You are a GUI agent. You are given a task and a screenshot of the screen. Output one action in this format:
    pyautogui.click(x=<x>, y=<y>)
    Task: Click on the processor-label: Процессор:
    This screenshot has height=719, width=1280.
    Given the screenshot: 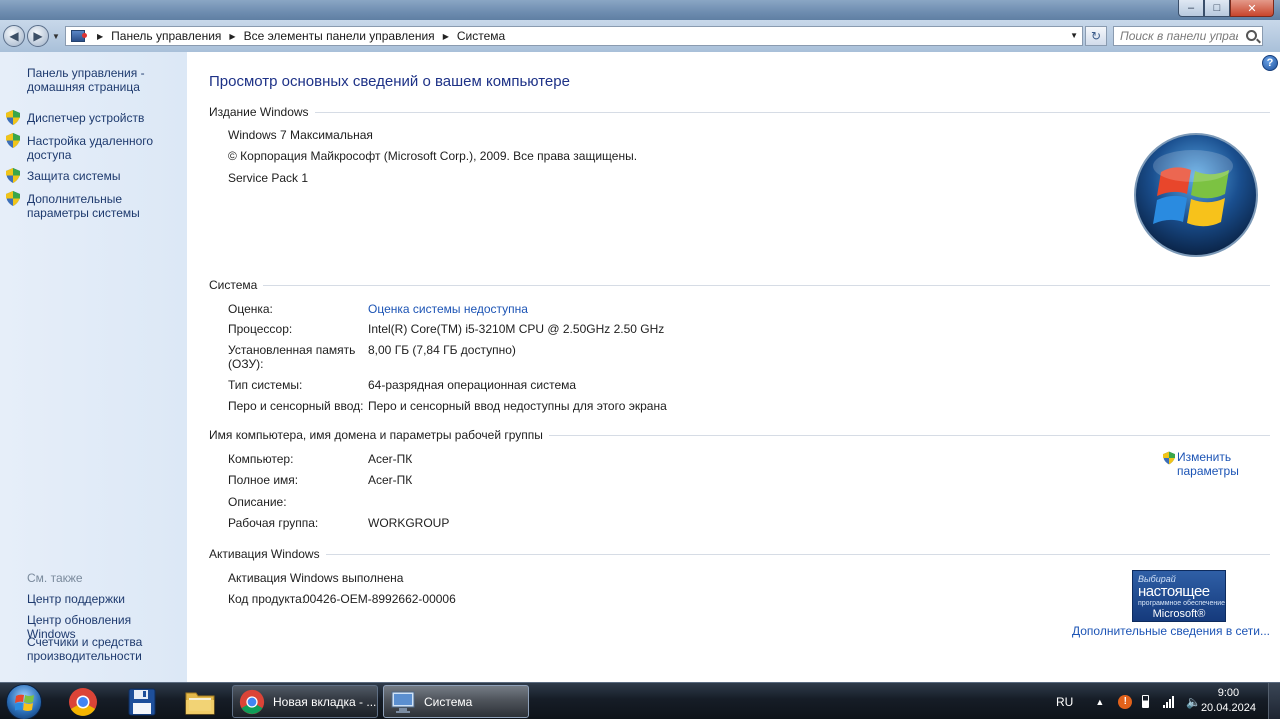 What is the action you would take?
    pyautogui.click(x=260, y=329)
    